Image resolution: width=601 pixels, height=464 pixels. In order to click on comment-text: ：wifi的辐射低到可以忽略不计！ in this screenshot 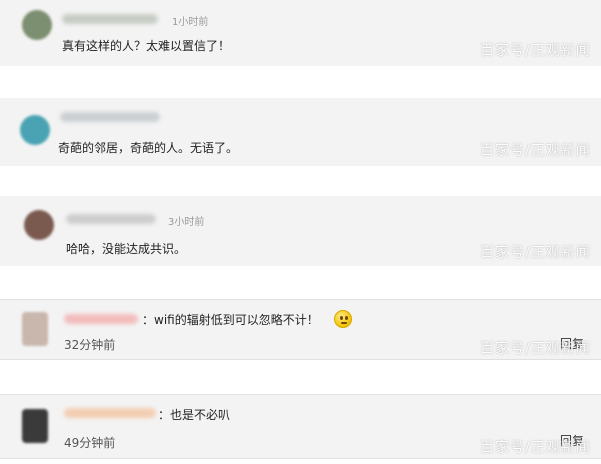, I will do `click(230, 320)`.